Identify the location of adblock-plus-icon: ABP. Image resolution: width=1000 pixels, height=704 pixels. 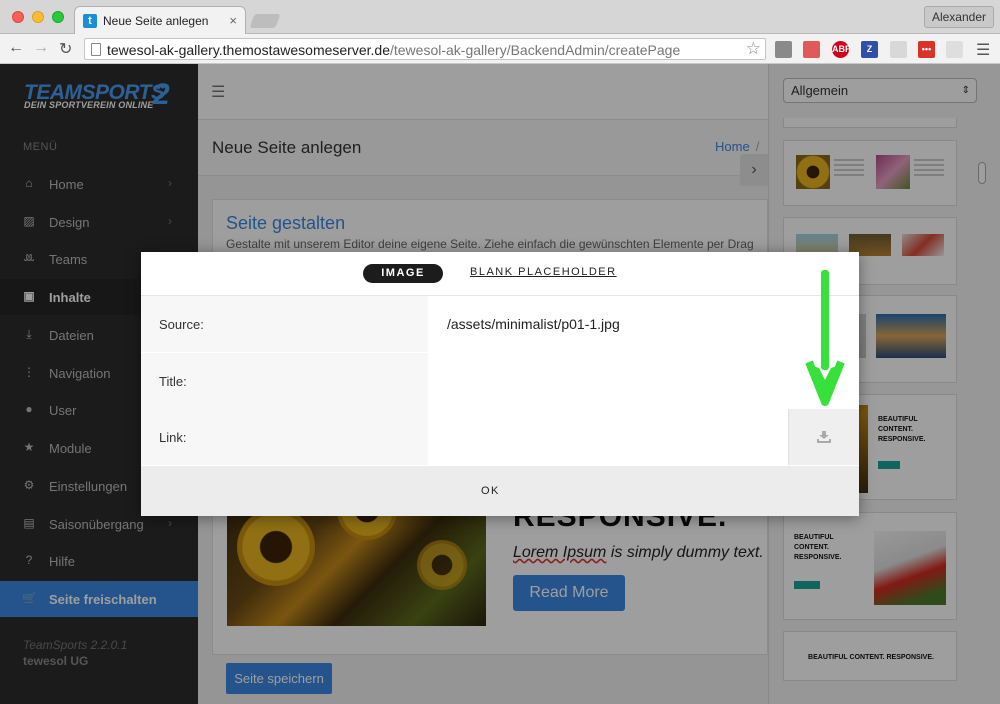
(841, 49).